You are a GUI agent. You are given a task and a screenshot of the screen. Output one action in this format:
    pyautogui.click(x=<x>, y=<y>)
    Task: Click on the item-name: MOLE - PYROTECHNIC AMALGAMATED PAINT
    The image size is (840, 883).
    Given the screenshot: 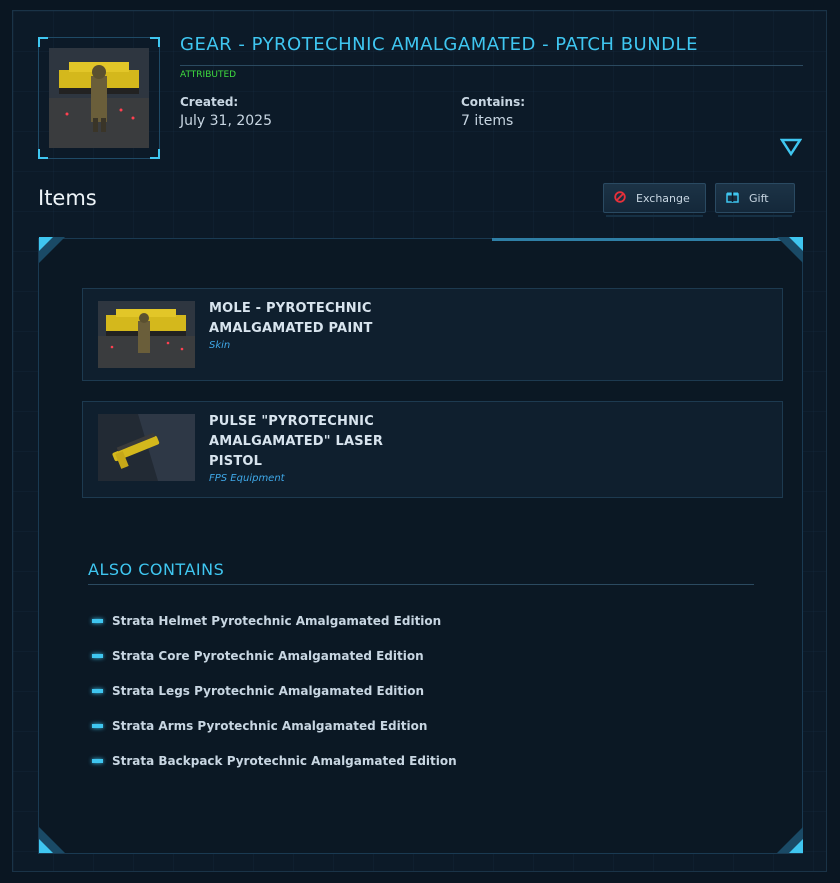 What is the action you would take?
    pyautogui.click(x=291, y=318)
    